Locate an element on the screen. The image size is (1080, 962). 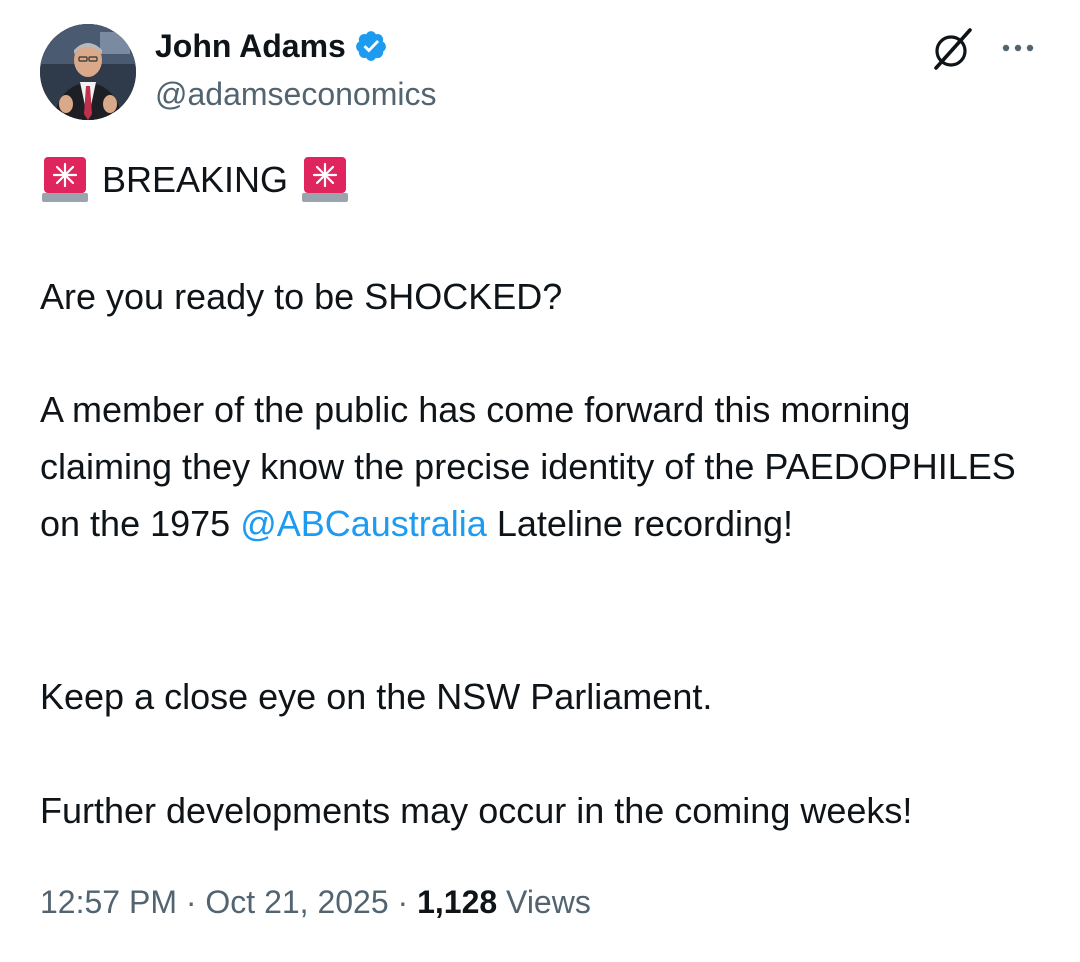
tweet-question: Are you ready to be SHOCKED? is located at coordinates (301, 296).